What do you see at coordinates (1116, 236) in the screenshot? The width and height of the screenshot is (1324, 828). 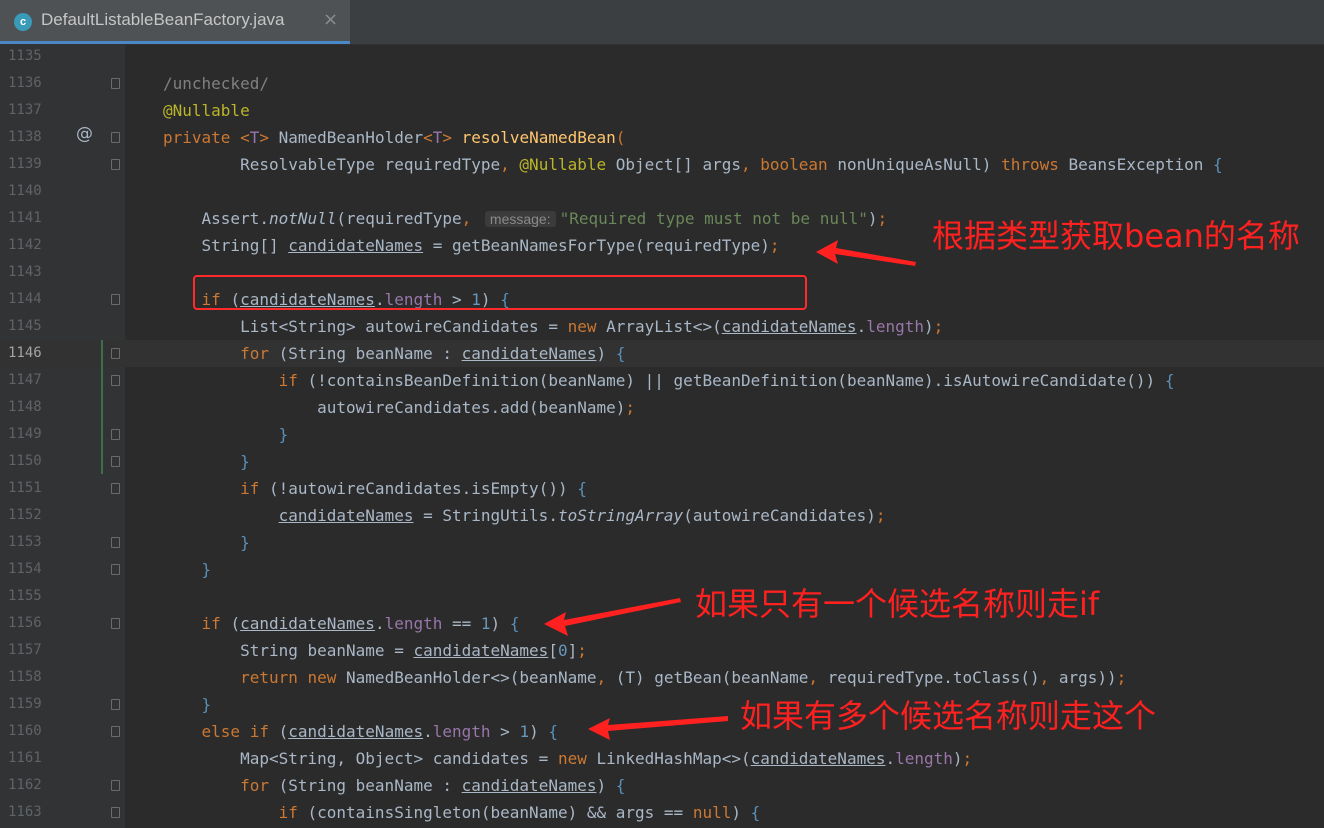 I see `callout-get-bean-names: 根据类型获取bean的名称` at bounding box center [1116, 236].